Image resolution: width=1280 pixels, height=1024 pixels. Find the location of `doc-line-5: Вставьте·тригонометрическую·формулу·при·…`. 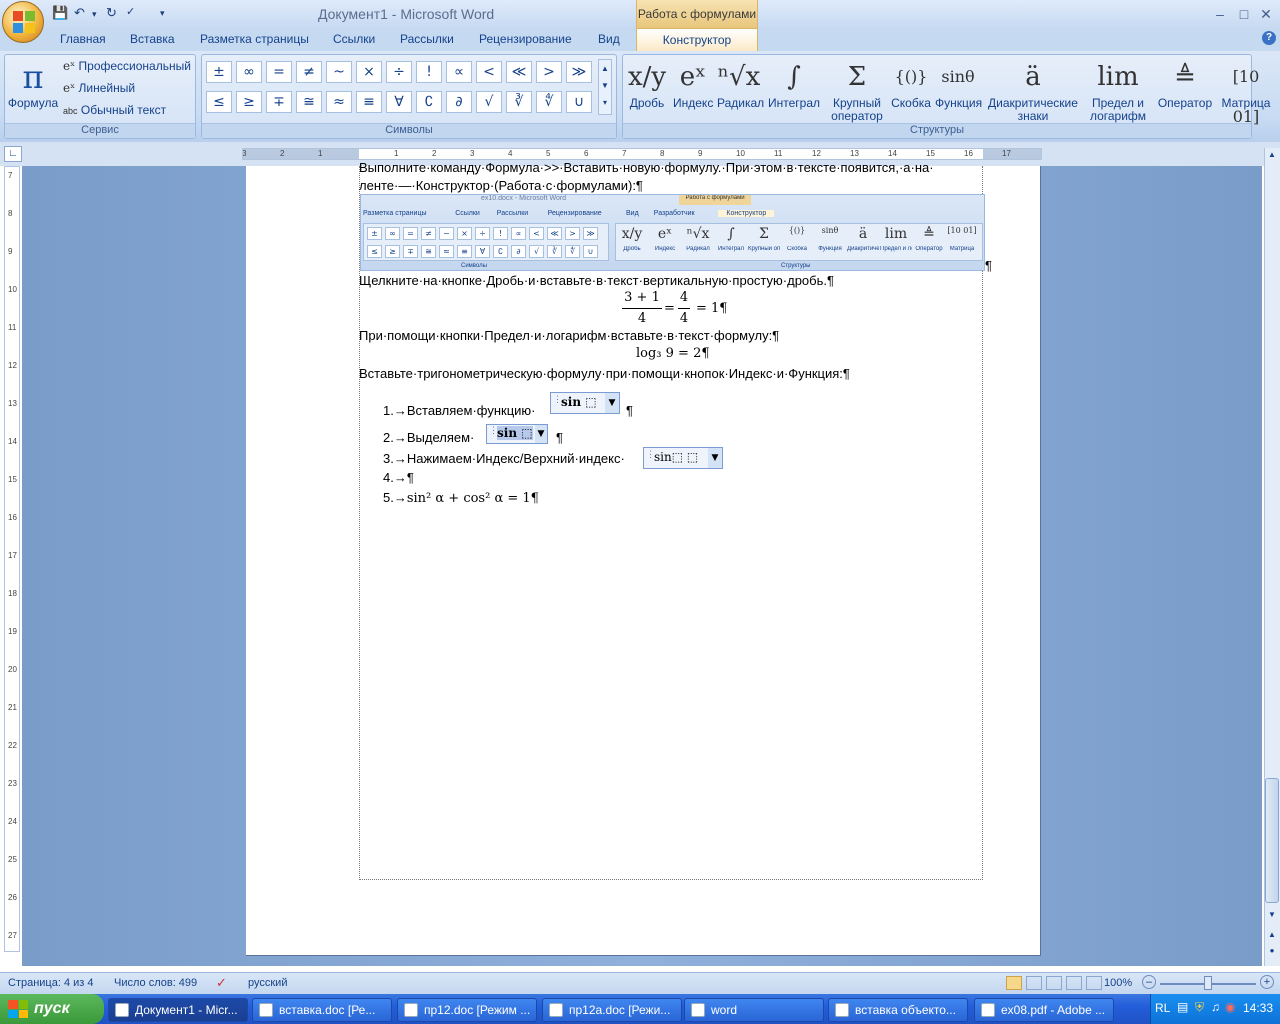

doc-line-5: Вставьте·тригонометрическую·формулу·при·… is located at coordinates (604, 373).